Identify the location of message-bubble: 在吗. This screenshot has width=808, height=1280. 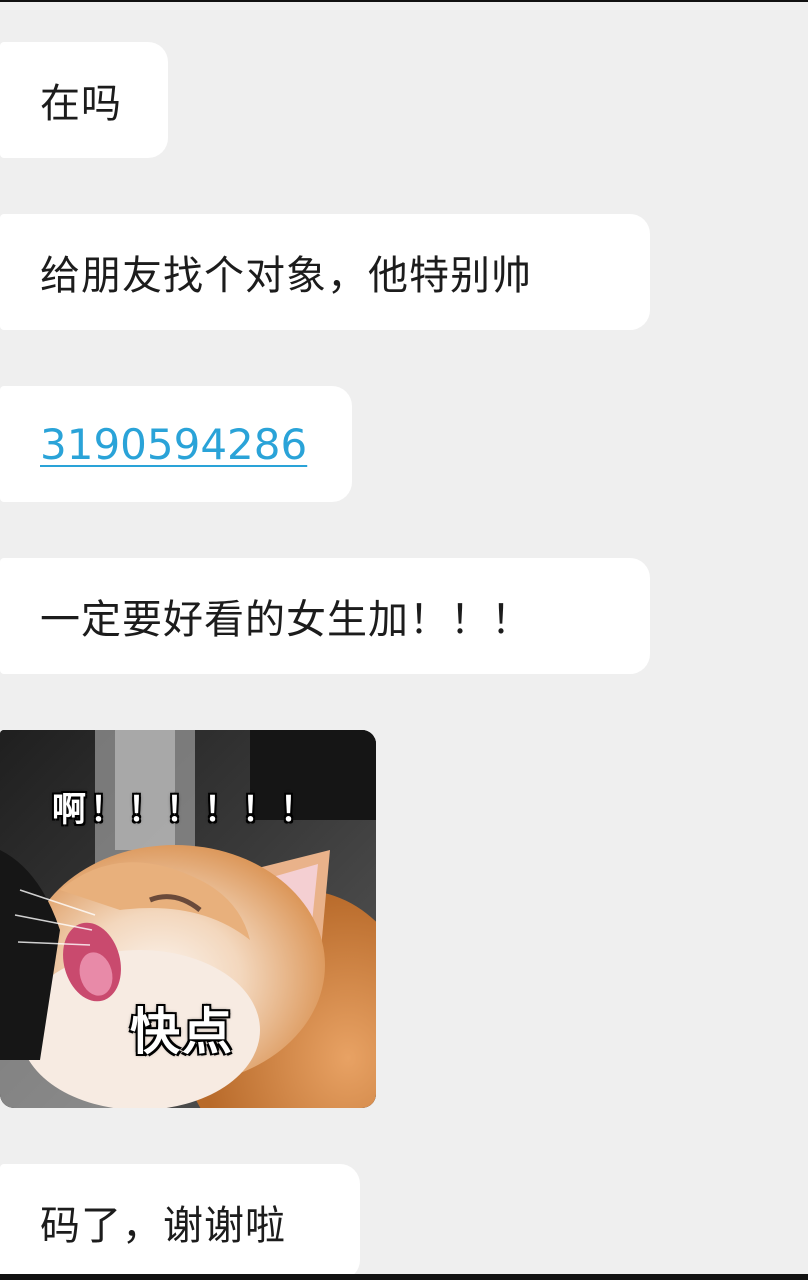
(84, 100).